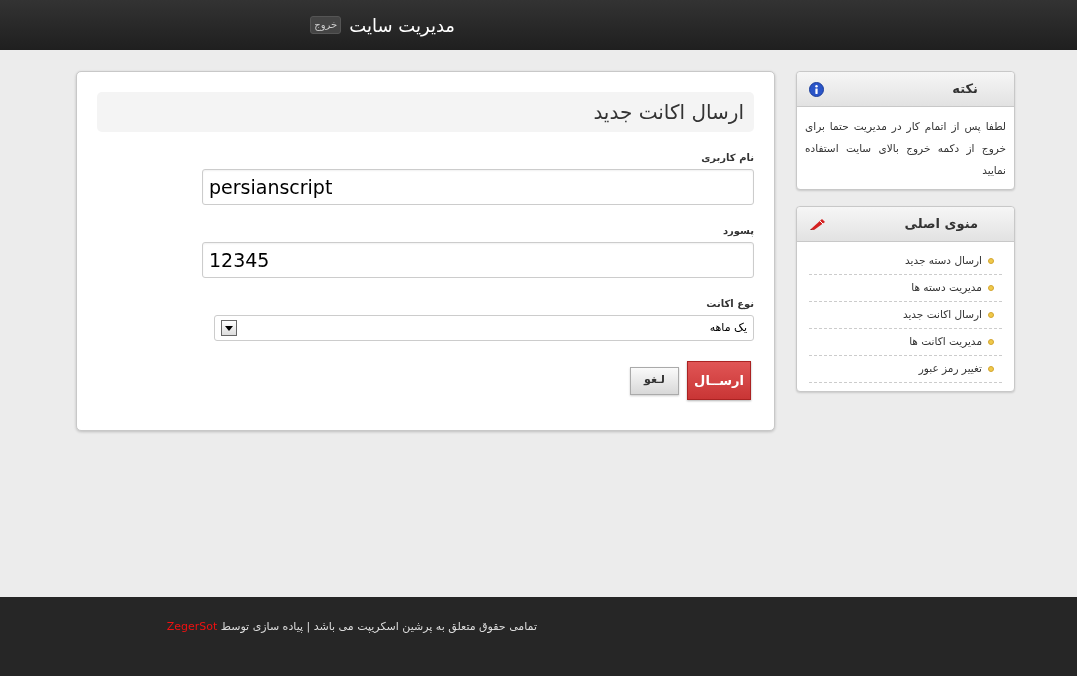 This screenshot has width=1077, height=676. I want to click on cancel-button: لـغو, so click(654, 380).